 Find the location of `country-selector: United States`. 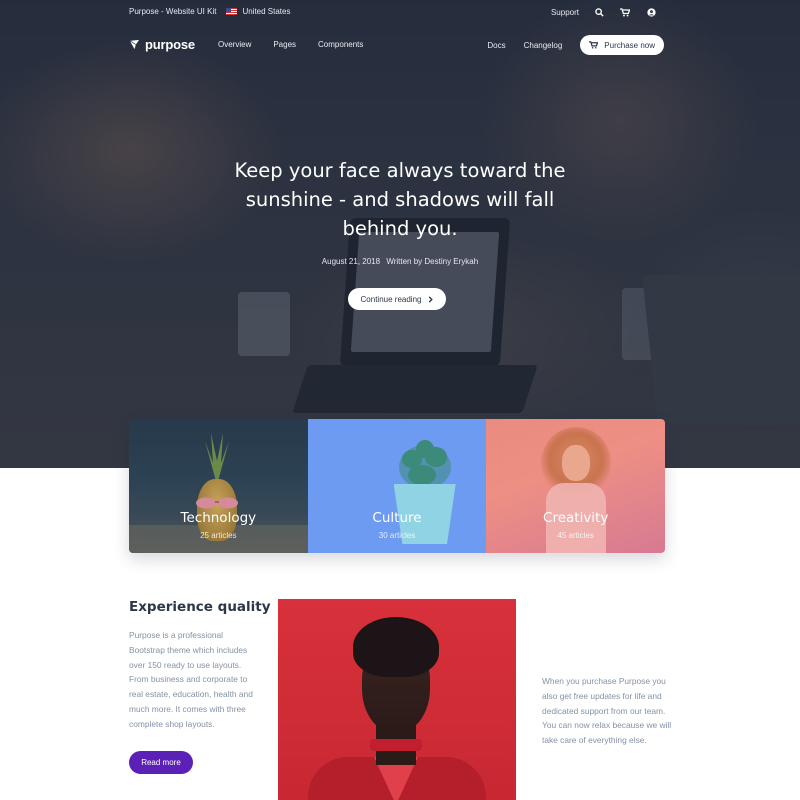

country-selector: United States is located at coordinates (258, 11).